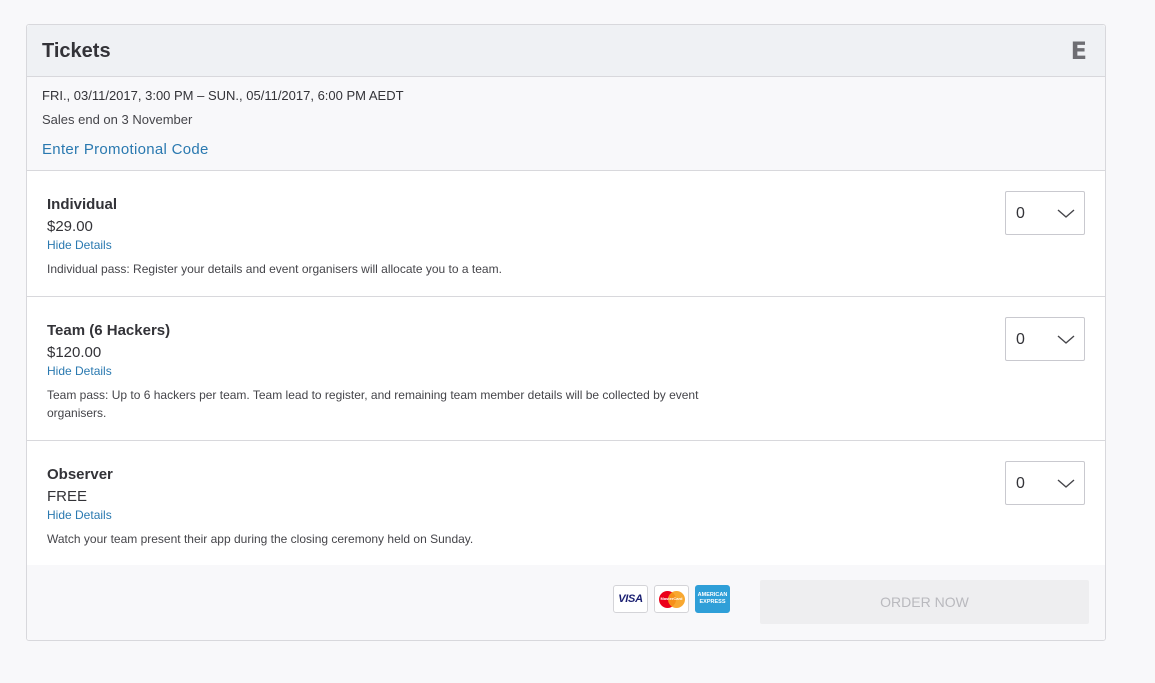 The width and height of the screenshot is (1155, 683). Describe the element at coordinates (1078, 51) in the screenshot. I see `brand-logo-icon: E` at that location.